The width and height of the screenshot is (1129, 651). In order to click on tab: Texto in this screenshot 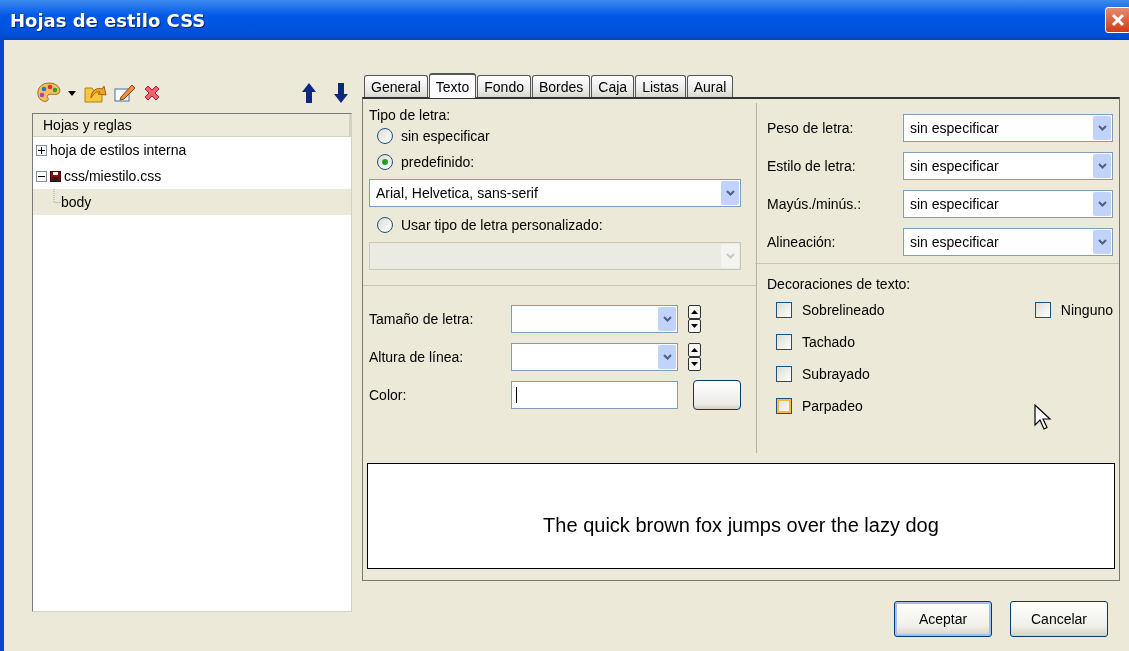, I will do `click(452, 85)`.